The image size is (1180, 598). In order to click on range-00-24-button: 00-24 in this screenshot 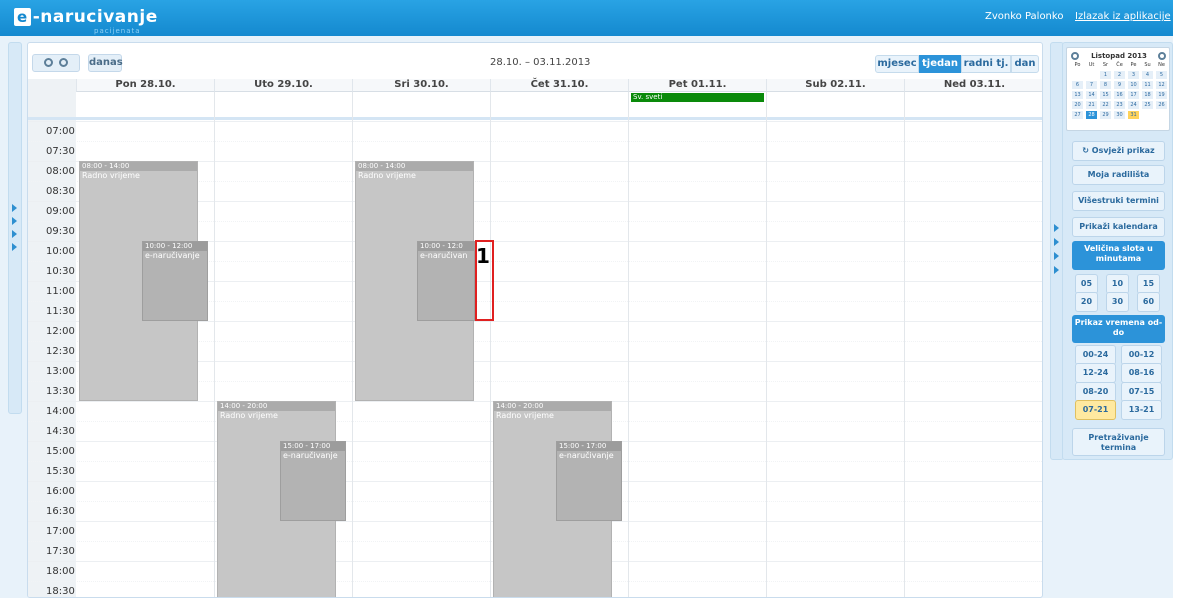, I will do `click(1095, 355)`.